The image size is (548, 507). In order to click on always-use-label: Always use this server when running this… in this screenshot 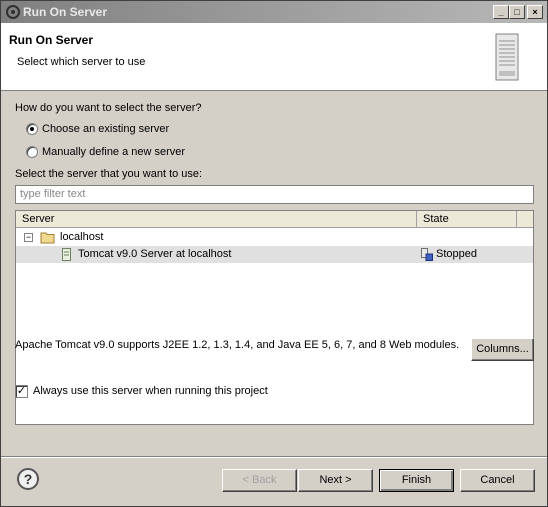, I will do `click(150, 391)`.